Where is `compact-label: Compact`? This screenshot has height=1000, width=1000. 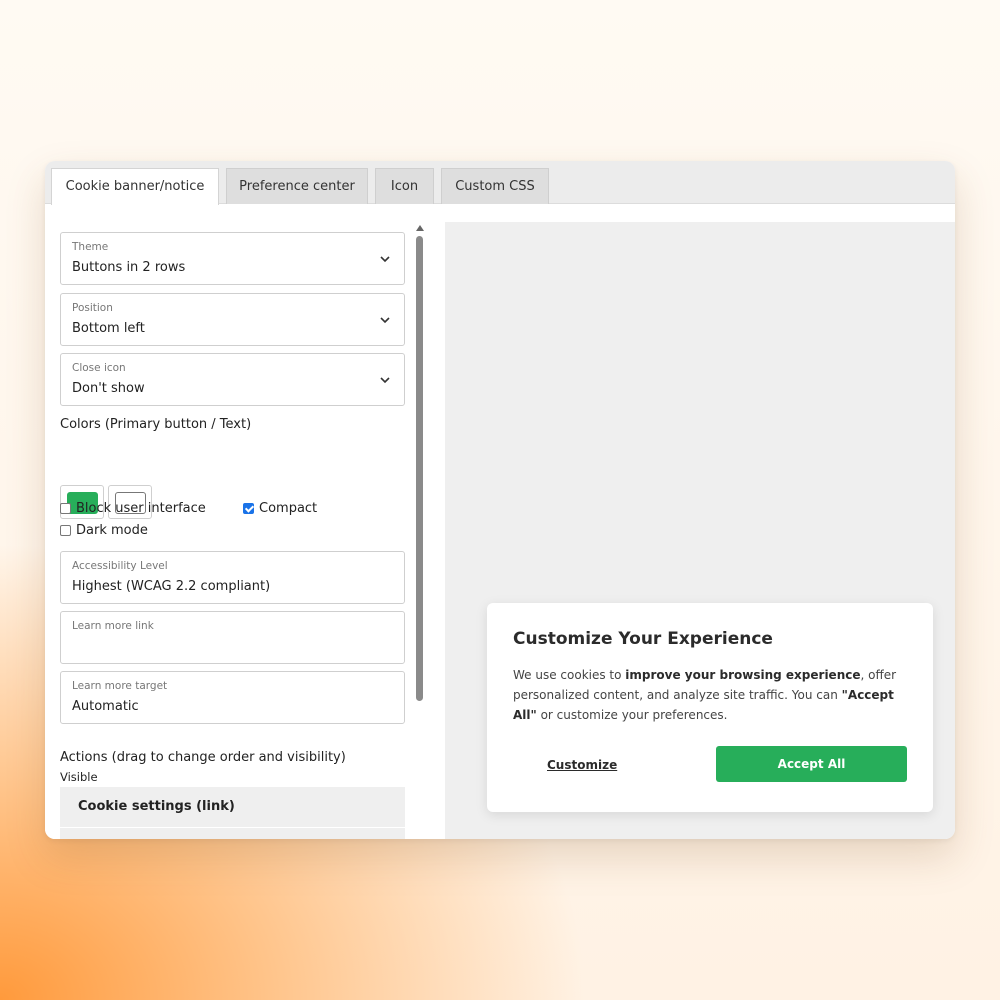 compact-label: Compact is located at coordinates (288, 508).